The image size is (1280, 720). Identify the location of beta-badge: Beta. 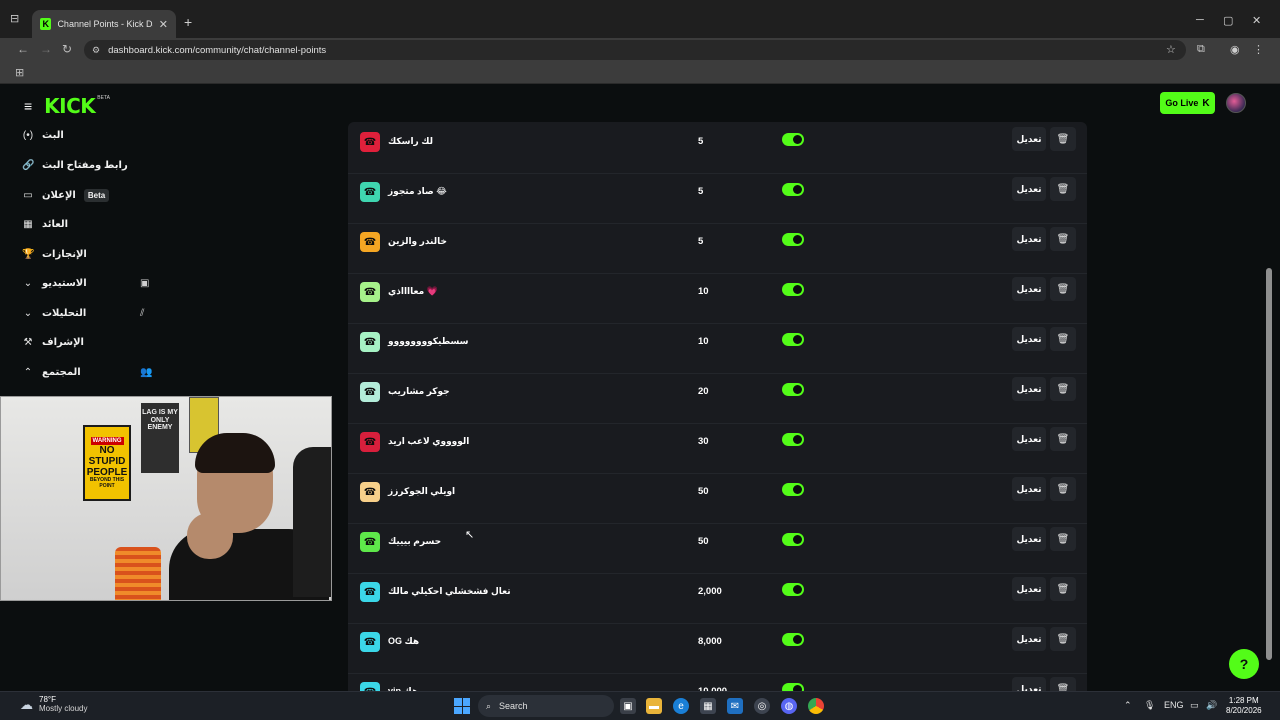
(96, 195).